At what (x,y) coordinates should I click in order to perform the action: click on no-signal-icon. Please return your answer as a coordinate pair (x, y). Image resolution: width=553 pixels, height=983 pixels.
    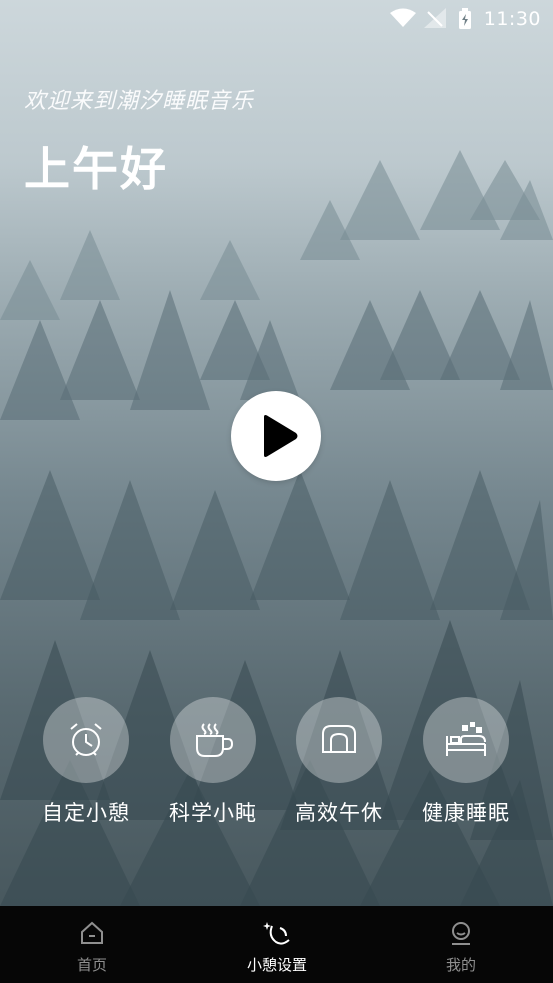
    Looking at the image, I should click on (435, 20).